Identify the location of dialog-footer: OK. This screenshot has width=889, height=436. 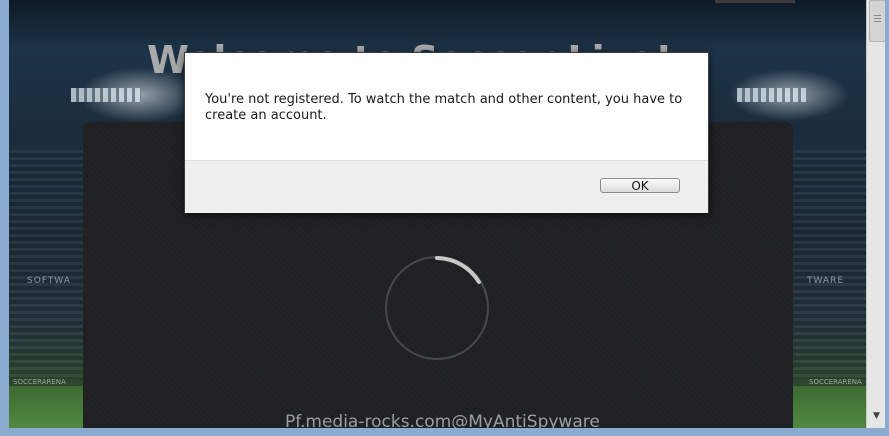
(446, 186).